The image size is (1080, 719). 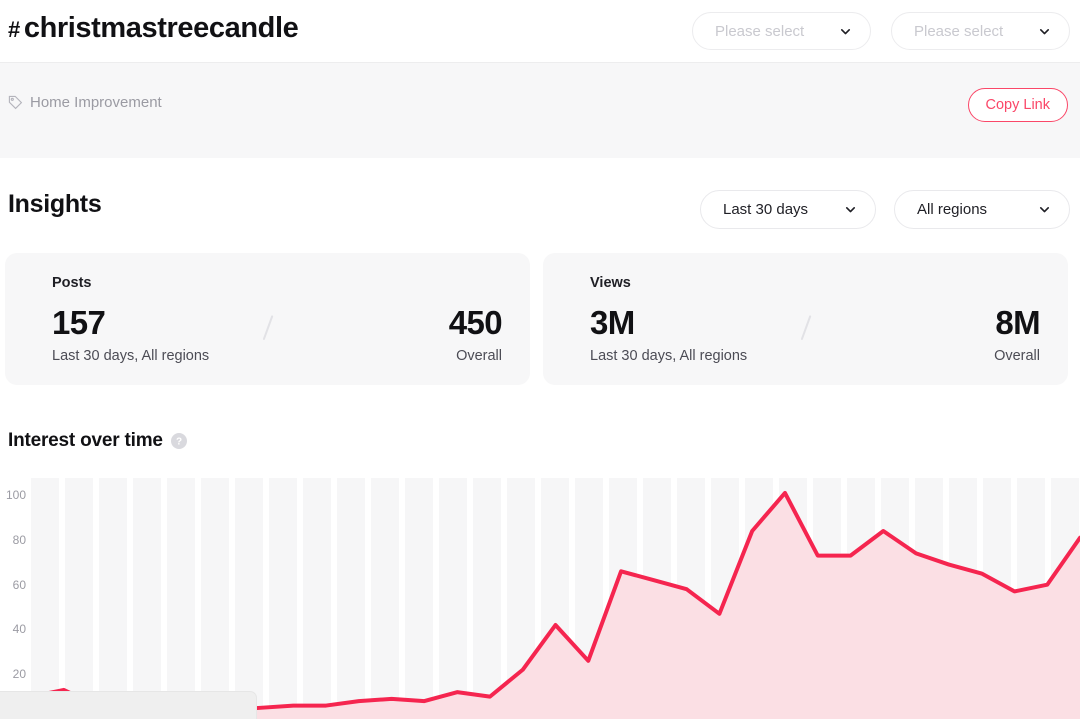 What do you see at coordinates (540, 705) in the screenshot?
I see `chart-horizontal-scrollbar` at bounding box center [540, 705].